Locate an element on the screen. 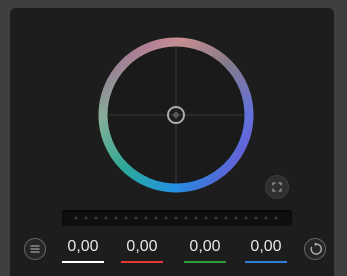 The width and height of the screenshot is (347, 276). red-underline is located at coordinates (142, 262).